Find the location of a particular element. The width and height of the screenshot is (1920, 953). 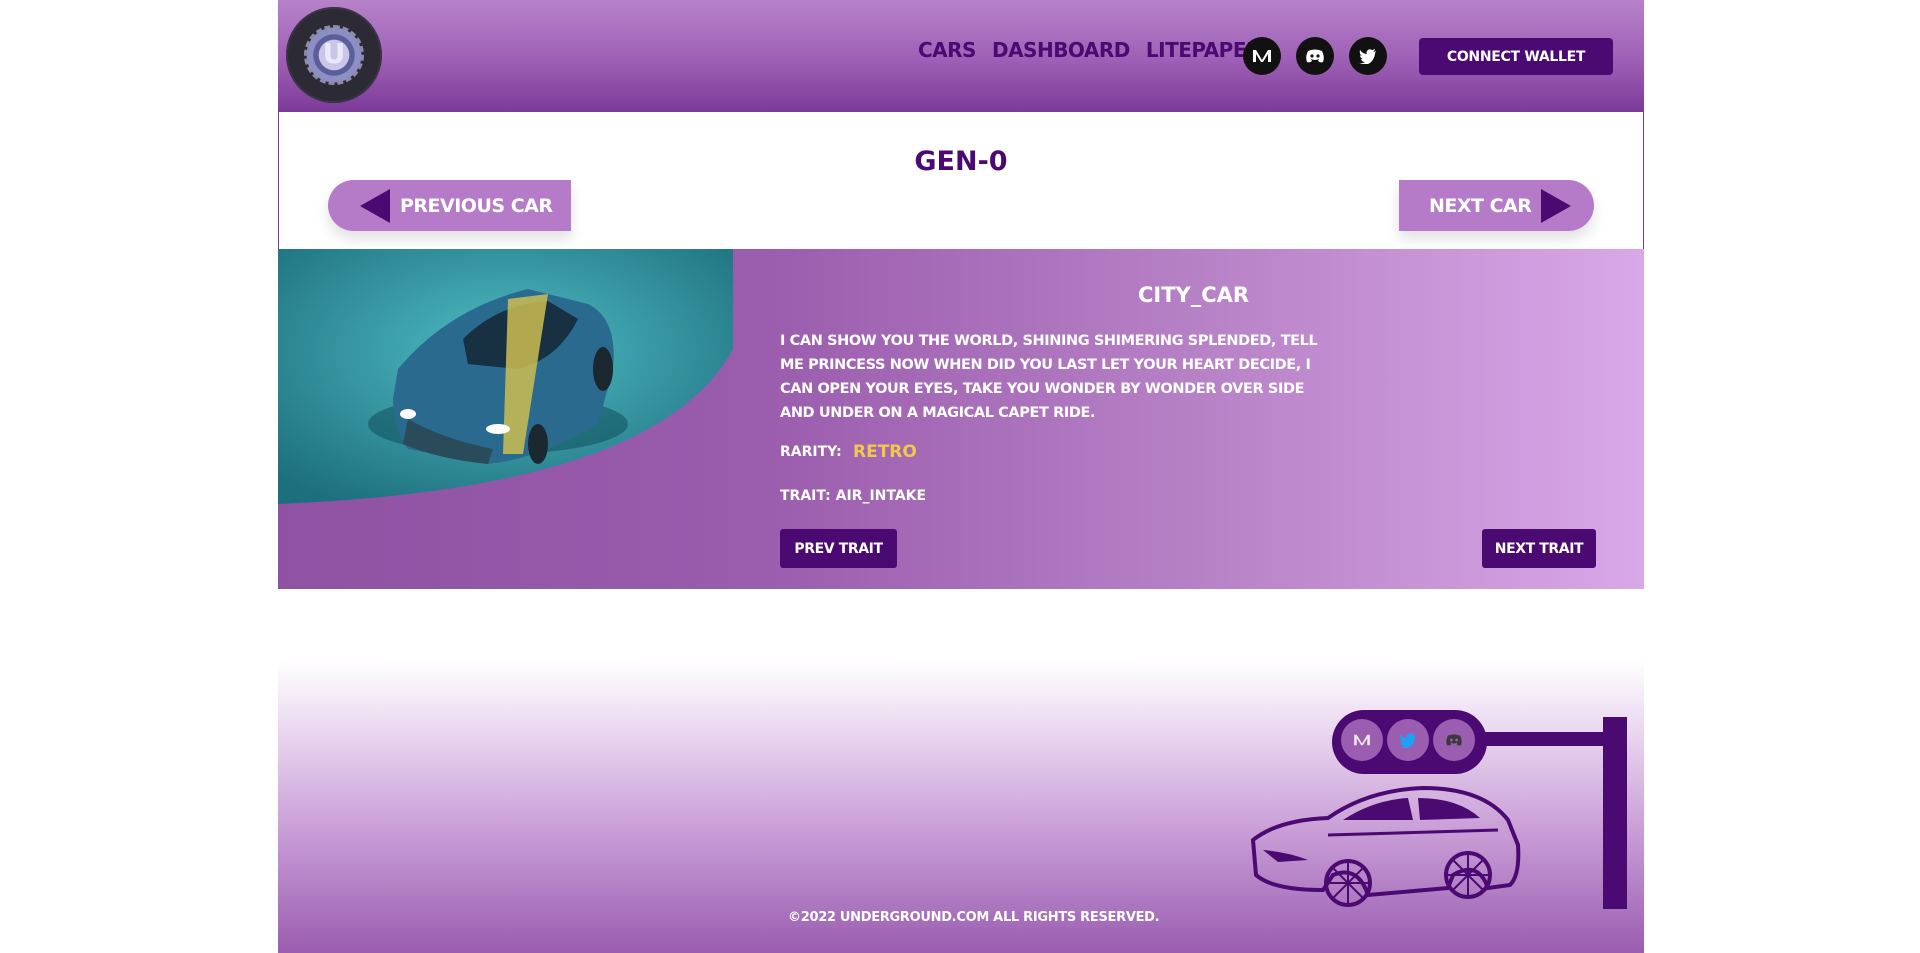

previous-car-button: PREVIOUS CAR is located at coordinates (449, 205).